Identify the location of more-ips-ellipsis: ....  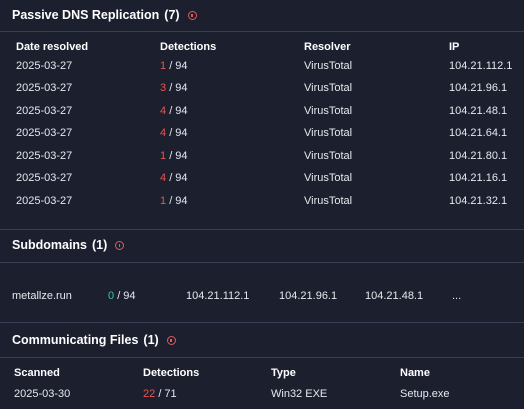
(456, 296).